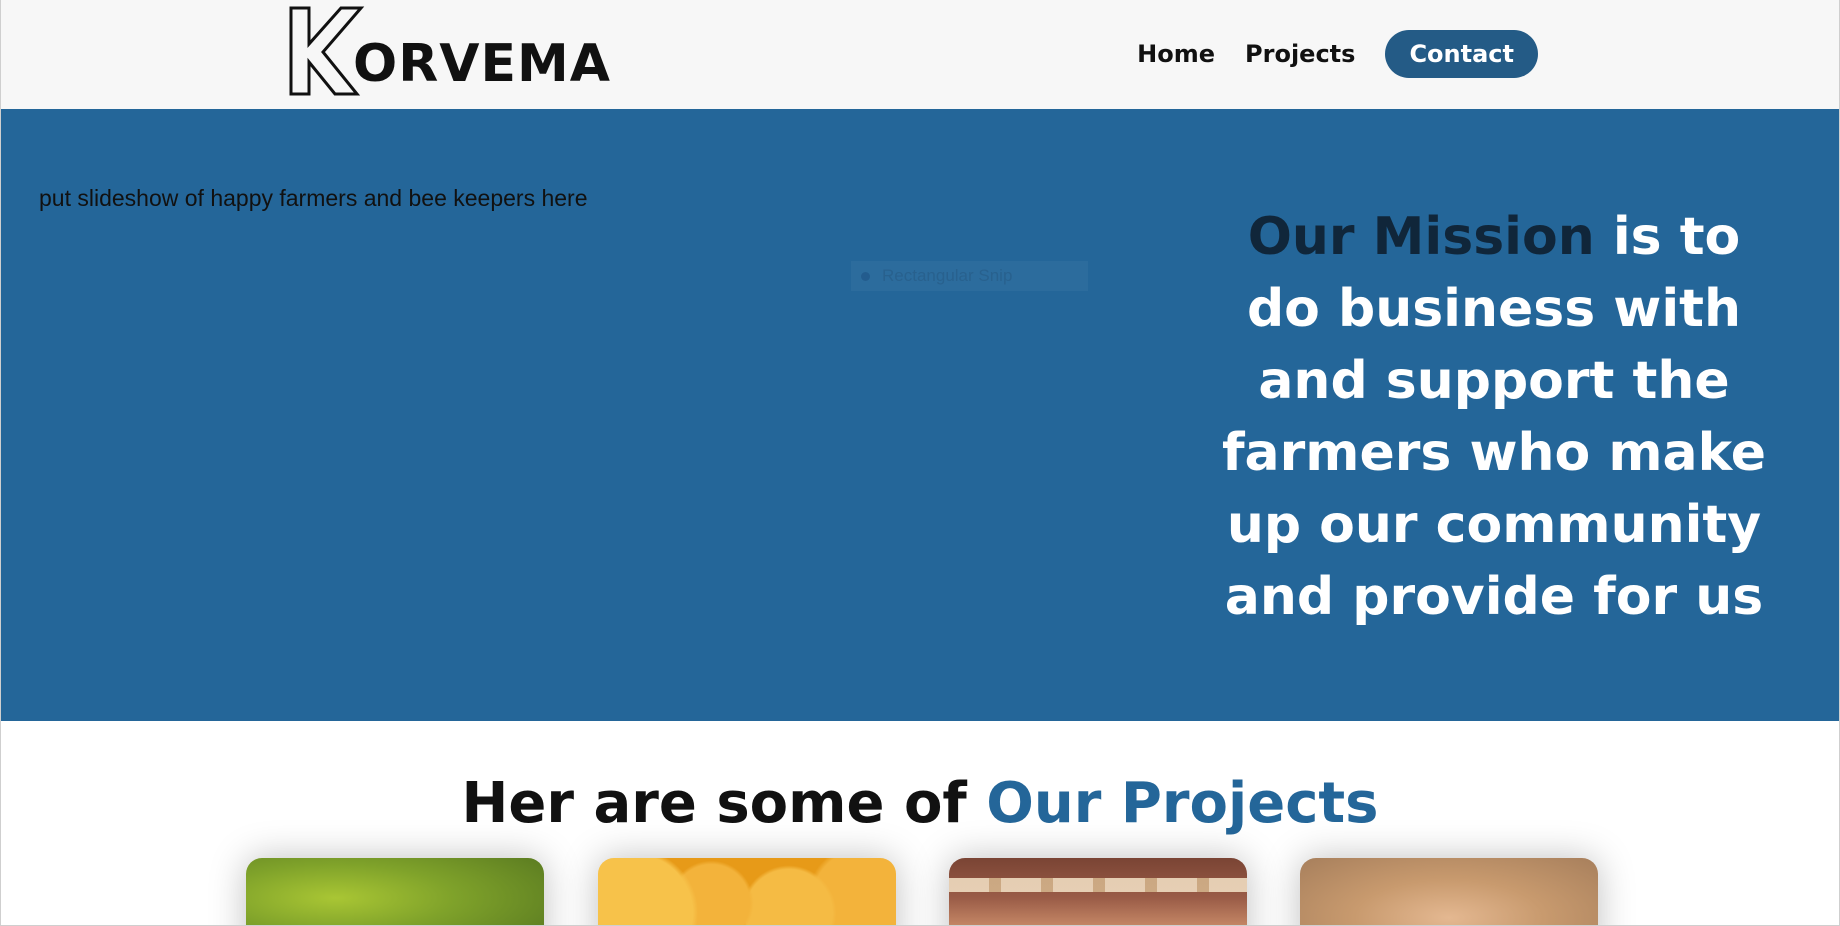 Image resolution: width=1840 pixels, height=926 pixels. I want to click on nav-home-link: Home, so click(1176, 54).